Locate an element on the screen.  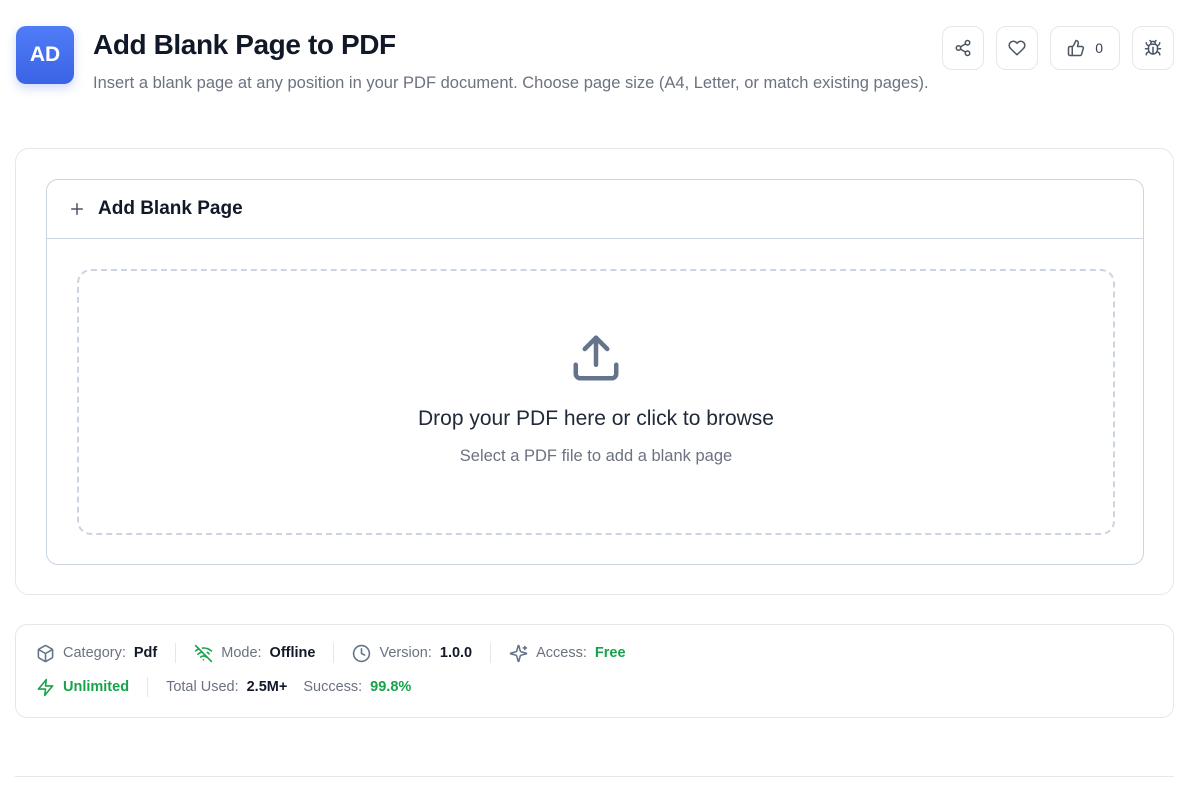
tool-avatar: AD is located at coordinates (45, 55).